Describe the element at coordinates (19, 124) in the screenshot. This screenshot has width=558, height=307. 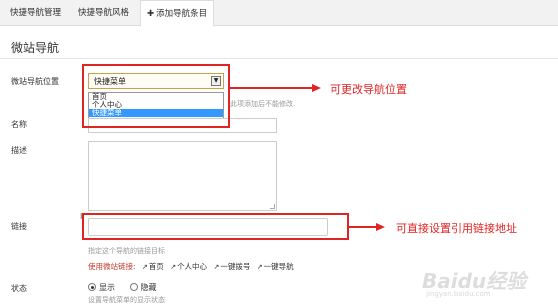
I see `title-label: 名称` at that location.